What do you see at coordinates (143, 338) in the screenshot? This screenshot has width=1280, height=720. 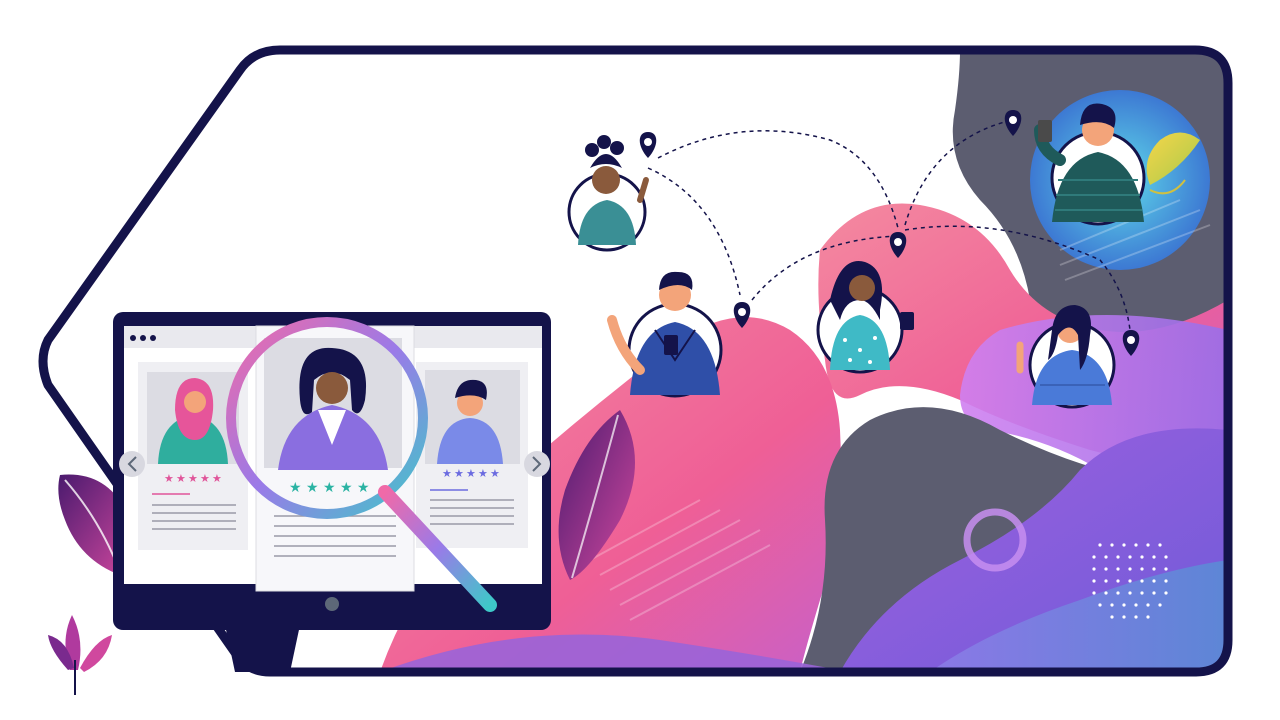 I see `window-dots-icon` at bounding box center [143, 338].